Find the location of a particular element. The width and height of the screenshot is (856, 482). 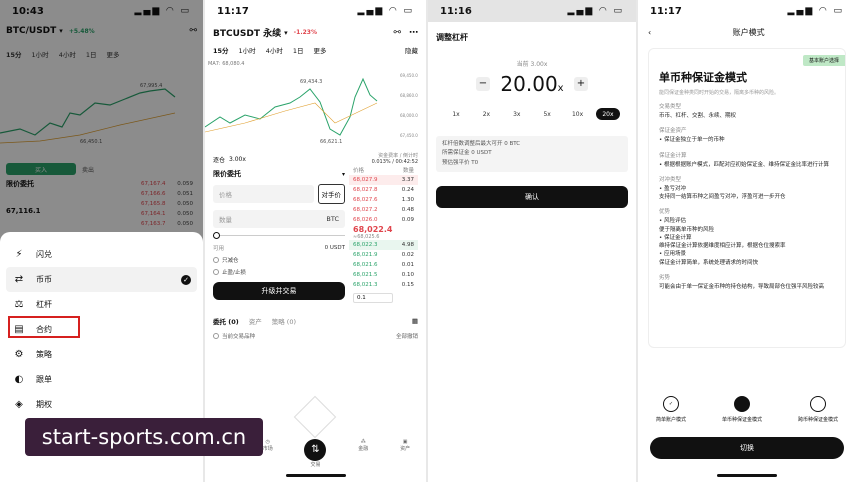

leverage-value: 3.00x is located at coordinates (237, 159).